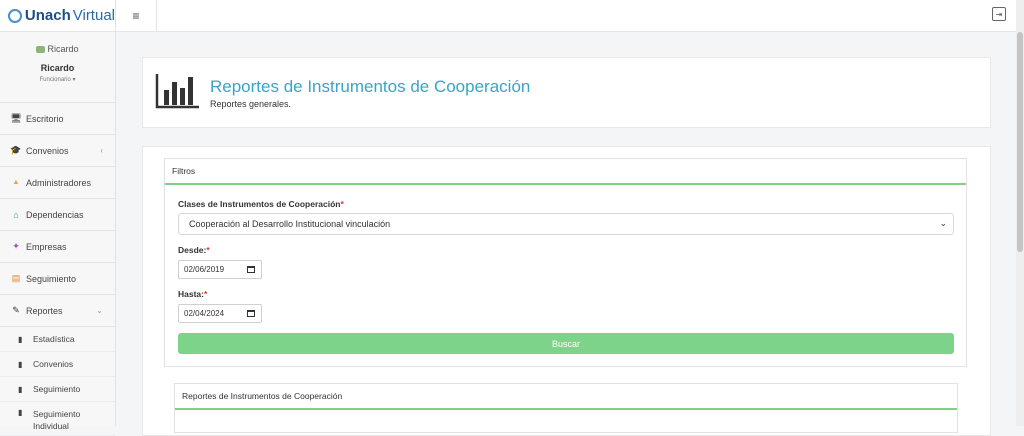  I want to click on sidebar-subitem-seguimiento: ▮ Seguimiento, so click(57, 389).